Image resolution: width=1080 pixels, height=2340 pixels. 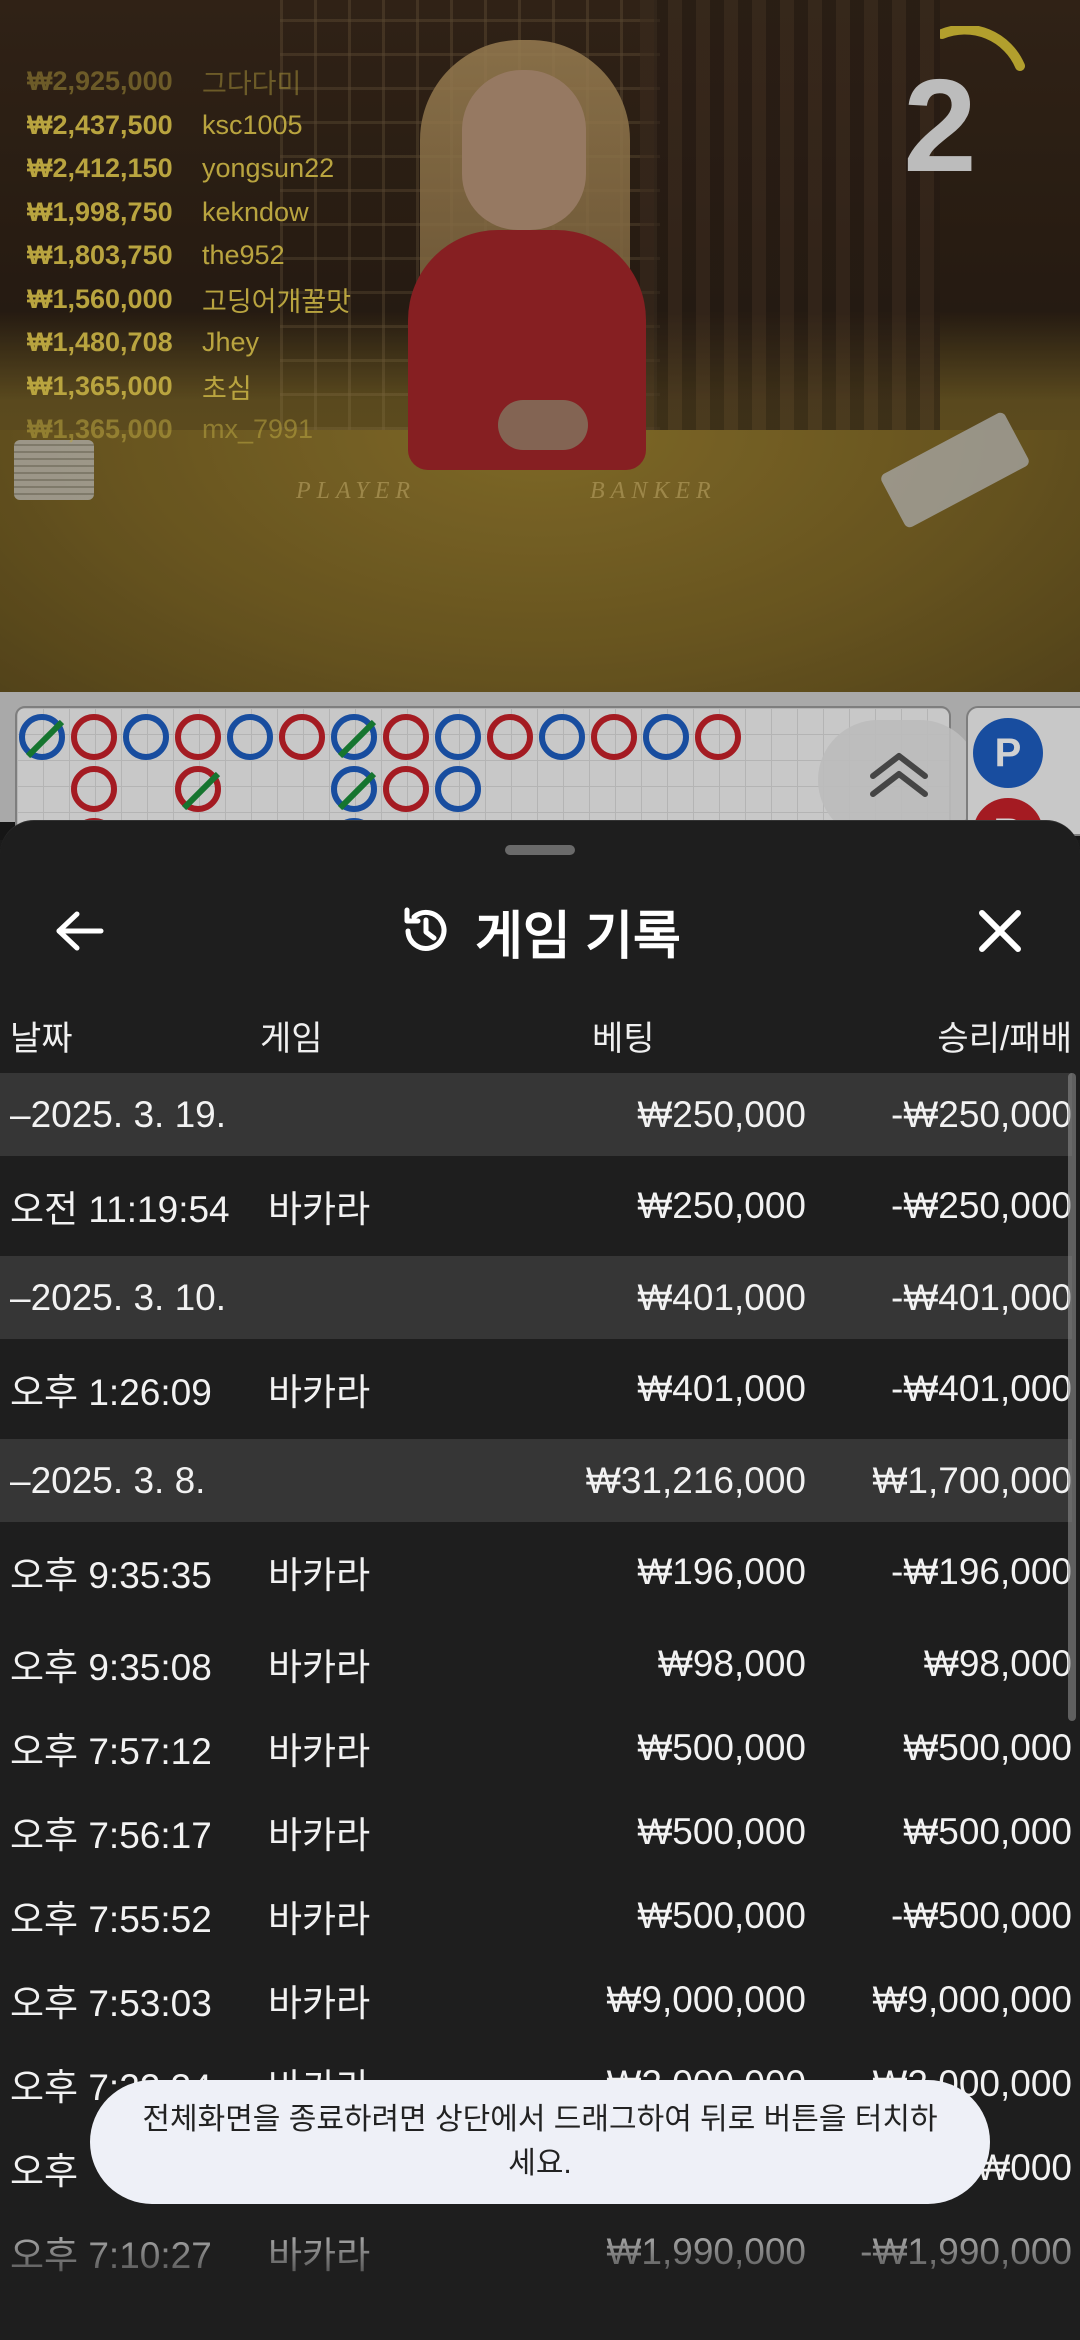 What do you see at coordinates (100, 211) in the screenshot?
I see `leaderboard-amount: ₩1,998,750` at bounding box center [100, 211].